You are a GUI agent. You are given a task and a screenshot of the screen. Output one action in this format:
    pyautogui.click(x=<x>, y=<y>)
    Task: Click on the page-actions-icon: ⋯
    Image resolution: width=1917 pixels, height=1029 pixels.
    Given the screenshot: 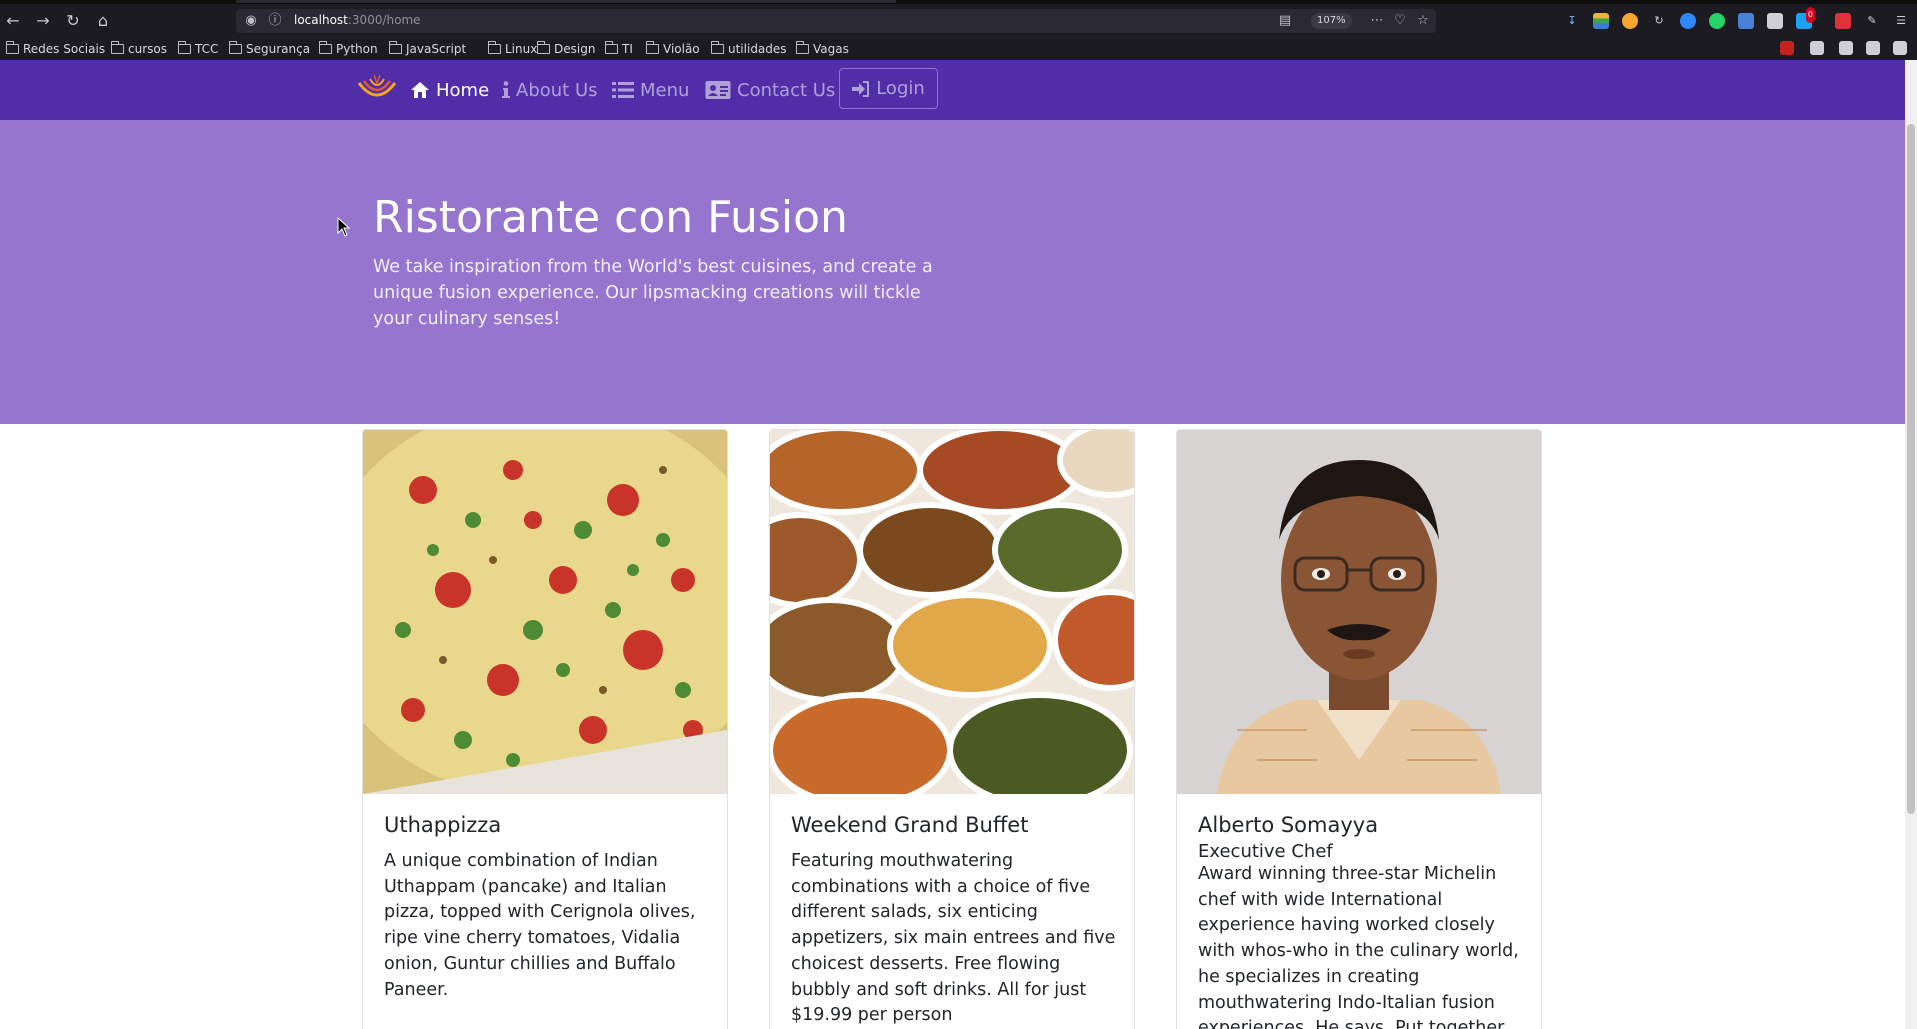 What is the action you would take?
    pyautogui.click(x=1377, y=21)
    